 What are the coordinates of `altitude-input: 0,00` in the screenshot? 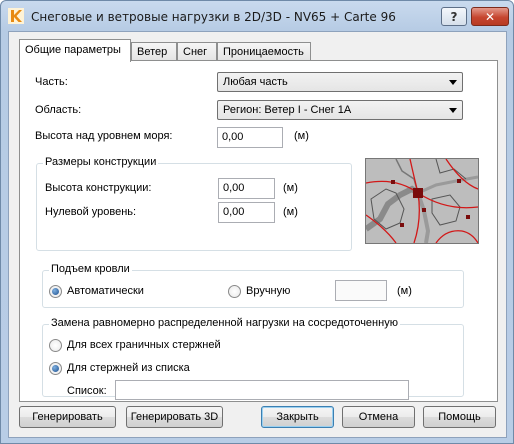 It's located at (250, 137).